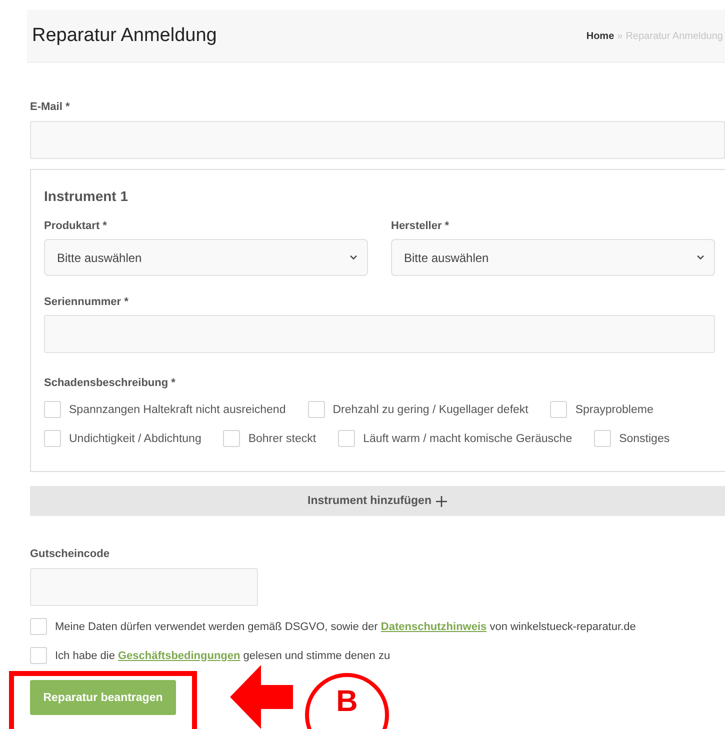  What do you see at coordinates (600, 36) in the screenshot?
I see `breadcrumb-link: Home` at bounding box center [600, 36].